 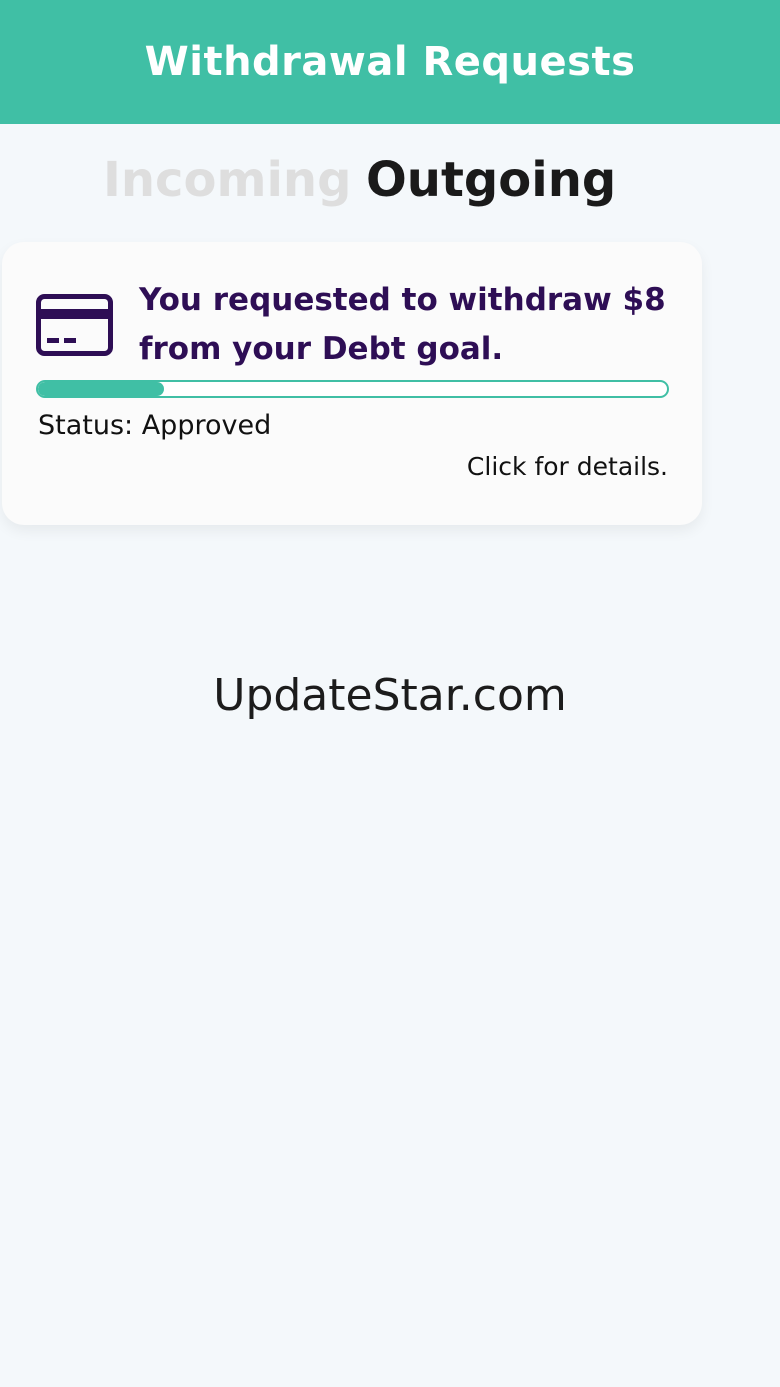 I want to click on app-header: Withdrawal Requests, so click(x=390, y=62).